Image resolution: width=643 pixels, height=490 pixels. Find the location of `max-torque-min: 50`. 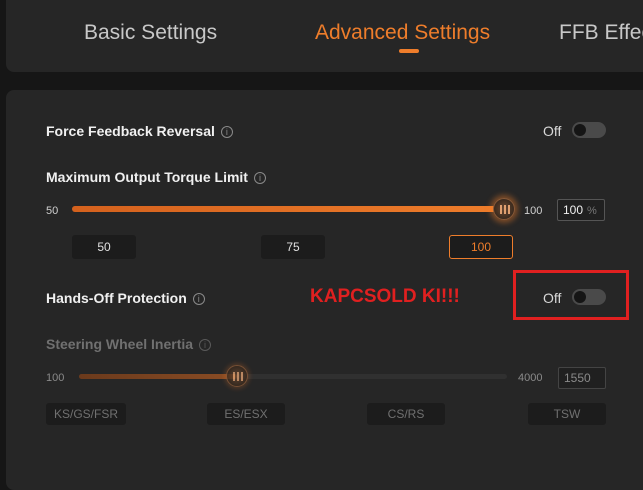

max-torque-min: 50 is located at coordinates (52, 211).